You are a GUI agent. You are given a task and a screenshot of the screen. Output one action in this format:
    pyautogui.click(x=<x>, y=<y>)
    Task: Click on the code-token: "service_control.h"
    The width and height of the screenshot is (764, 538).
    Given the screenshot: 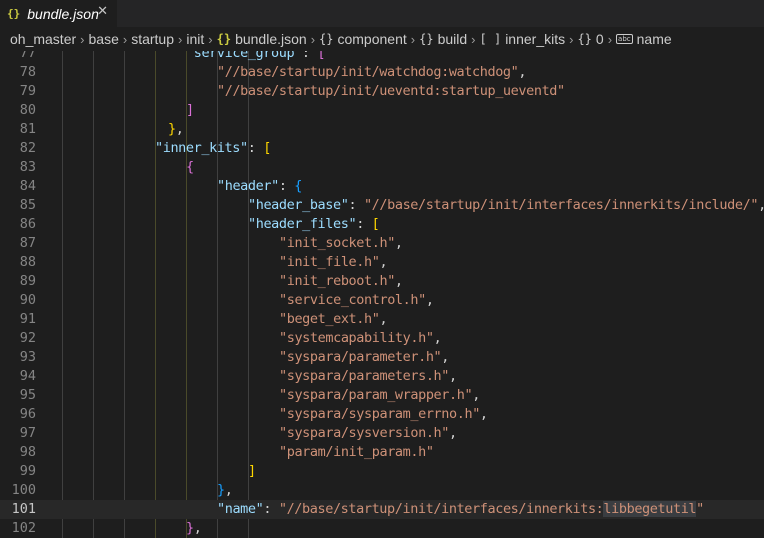 What is the action you would take?
    pyautogui.click(x=352, y=300)
    